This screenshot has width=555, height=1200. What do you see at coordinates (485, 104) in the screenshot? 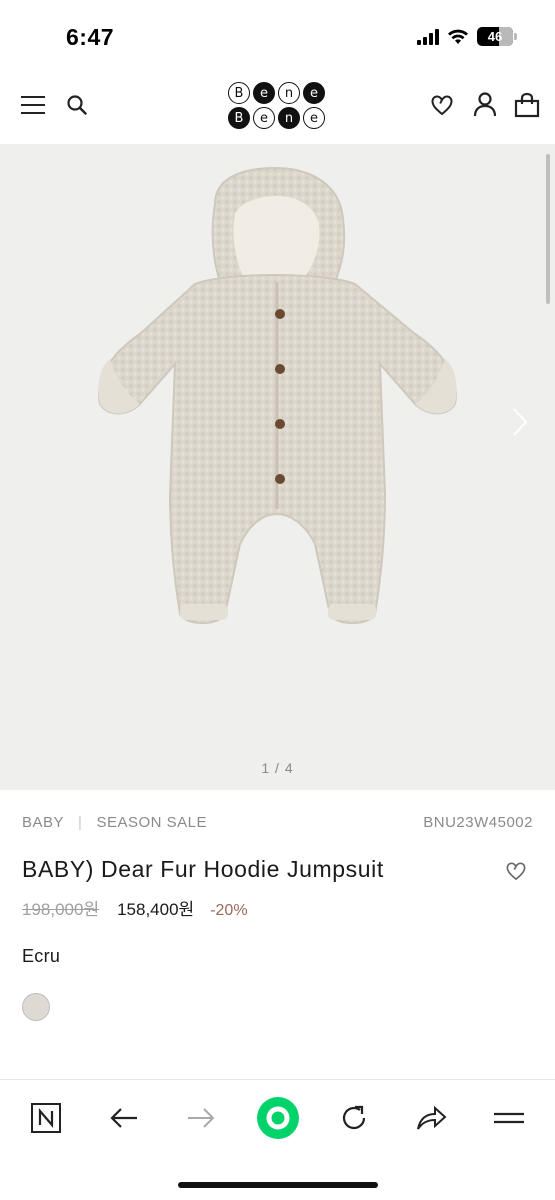
I see `account-user-icon` at bounding box center [485, 104].